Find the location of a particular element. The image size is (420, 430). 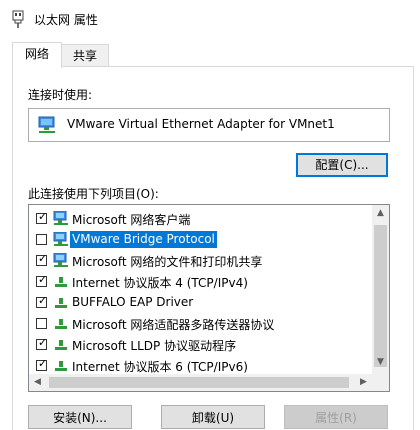

scroll-right-icon: ▶ is located at coordinates (363, 382).